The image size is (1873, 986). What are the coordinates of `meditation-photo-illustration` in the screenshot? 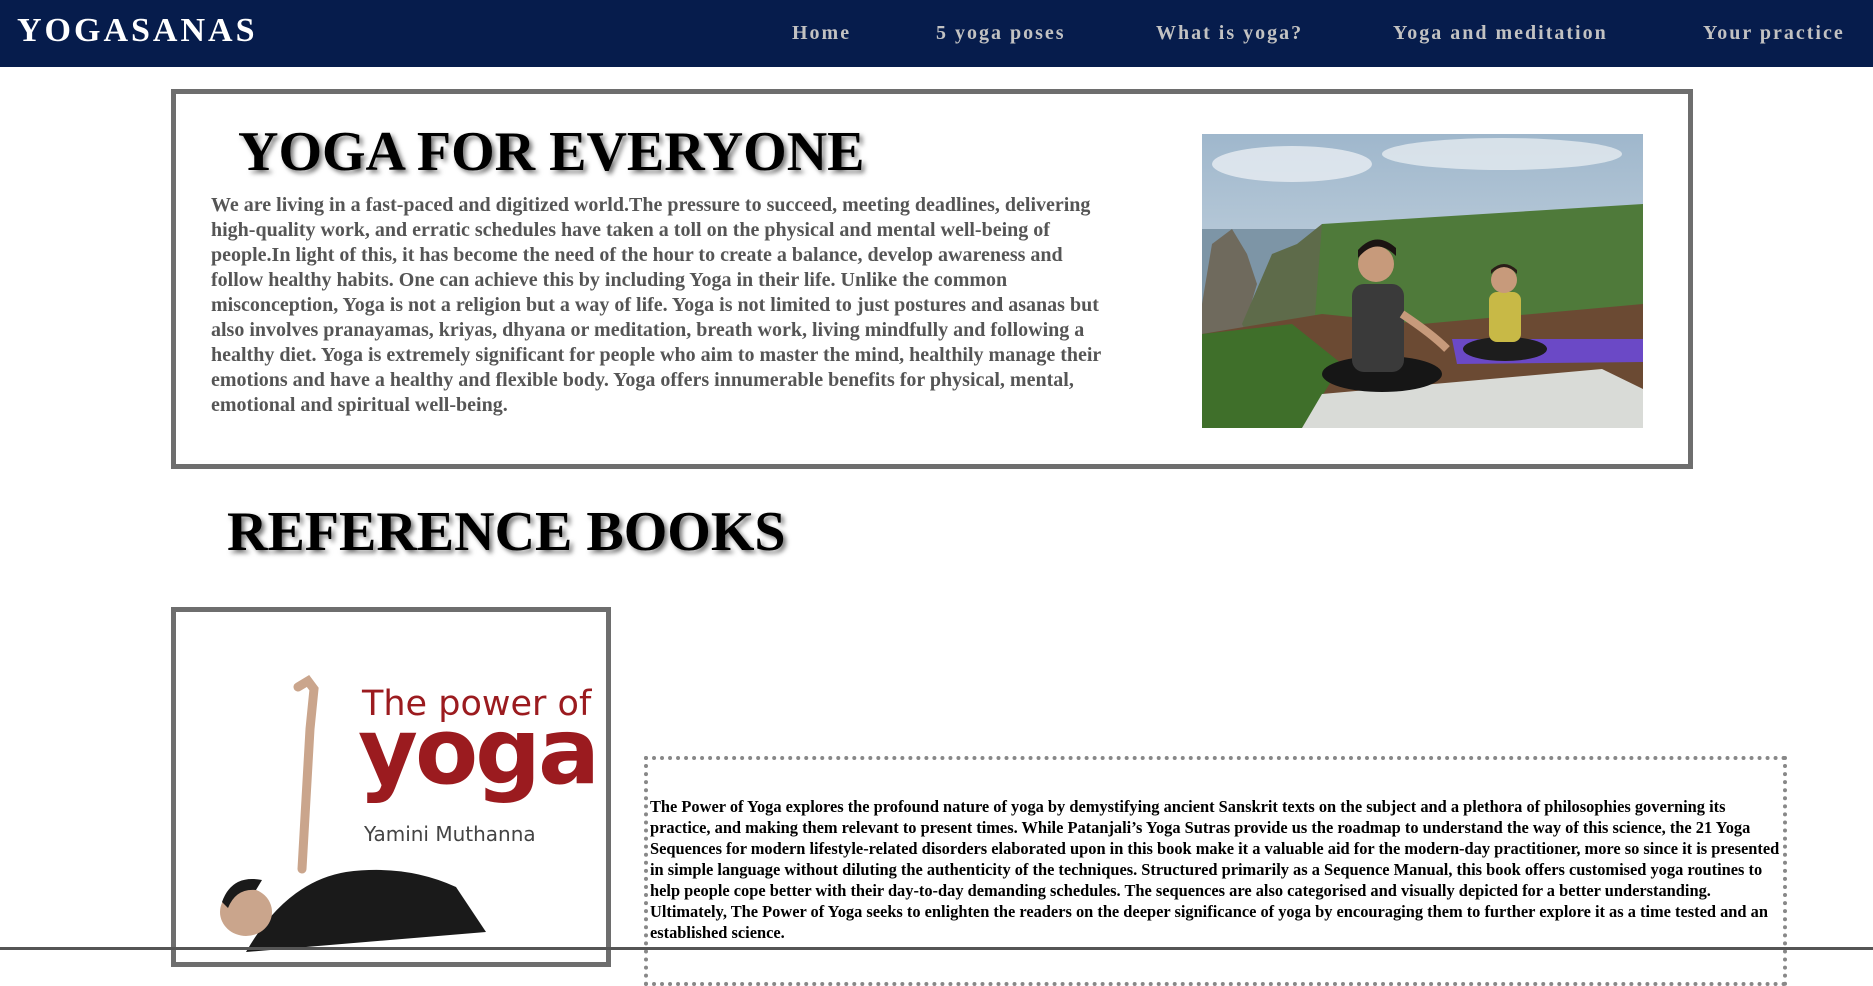 It's located at (1422, 281).